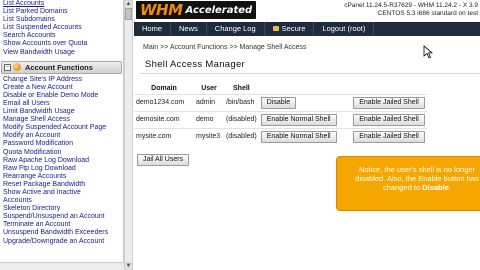 Image resolution: width=480 pixels, height=270 pixels. I want to click on cell-domain: demo1234.com, so click(164, 102).